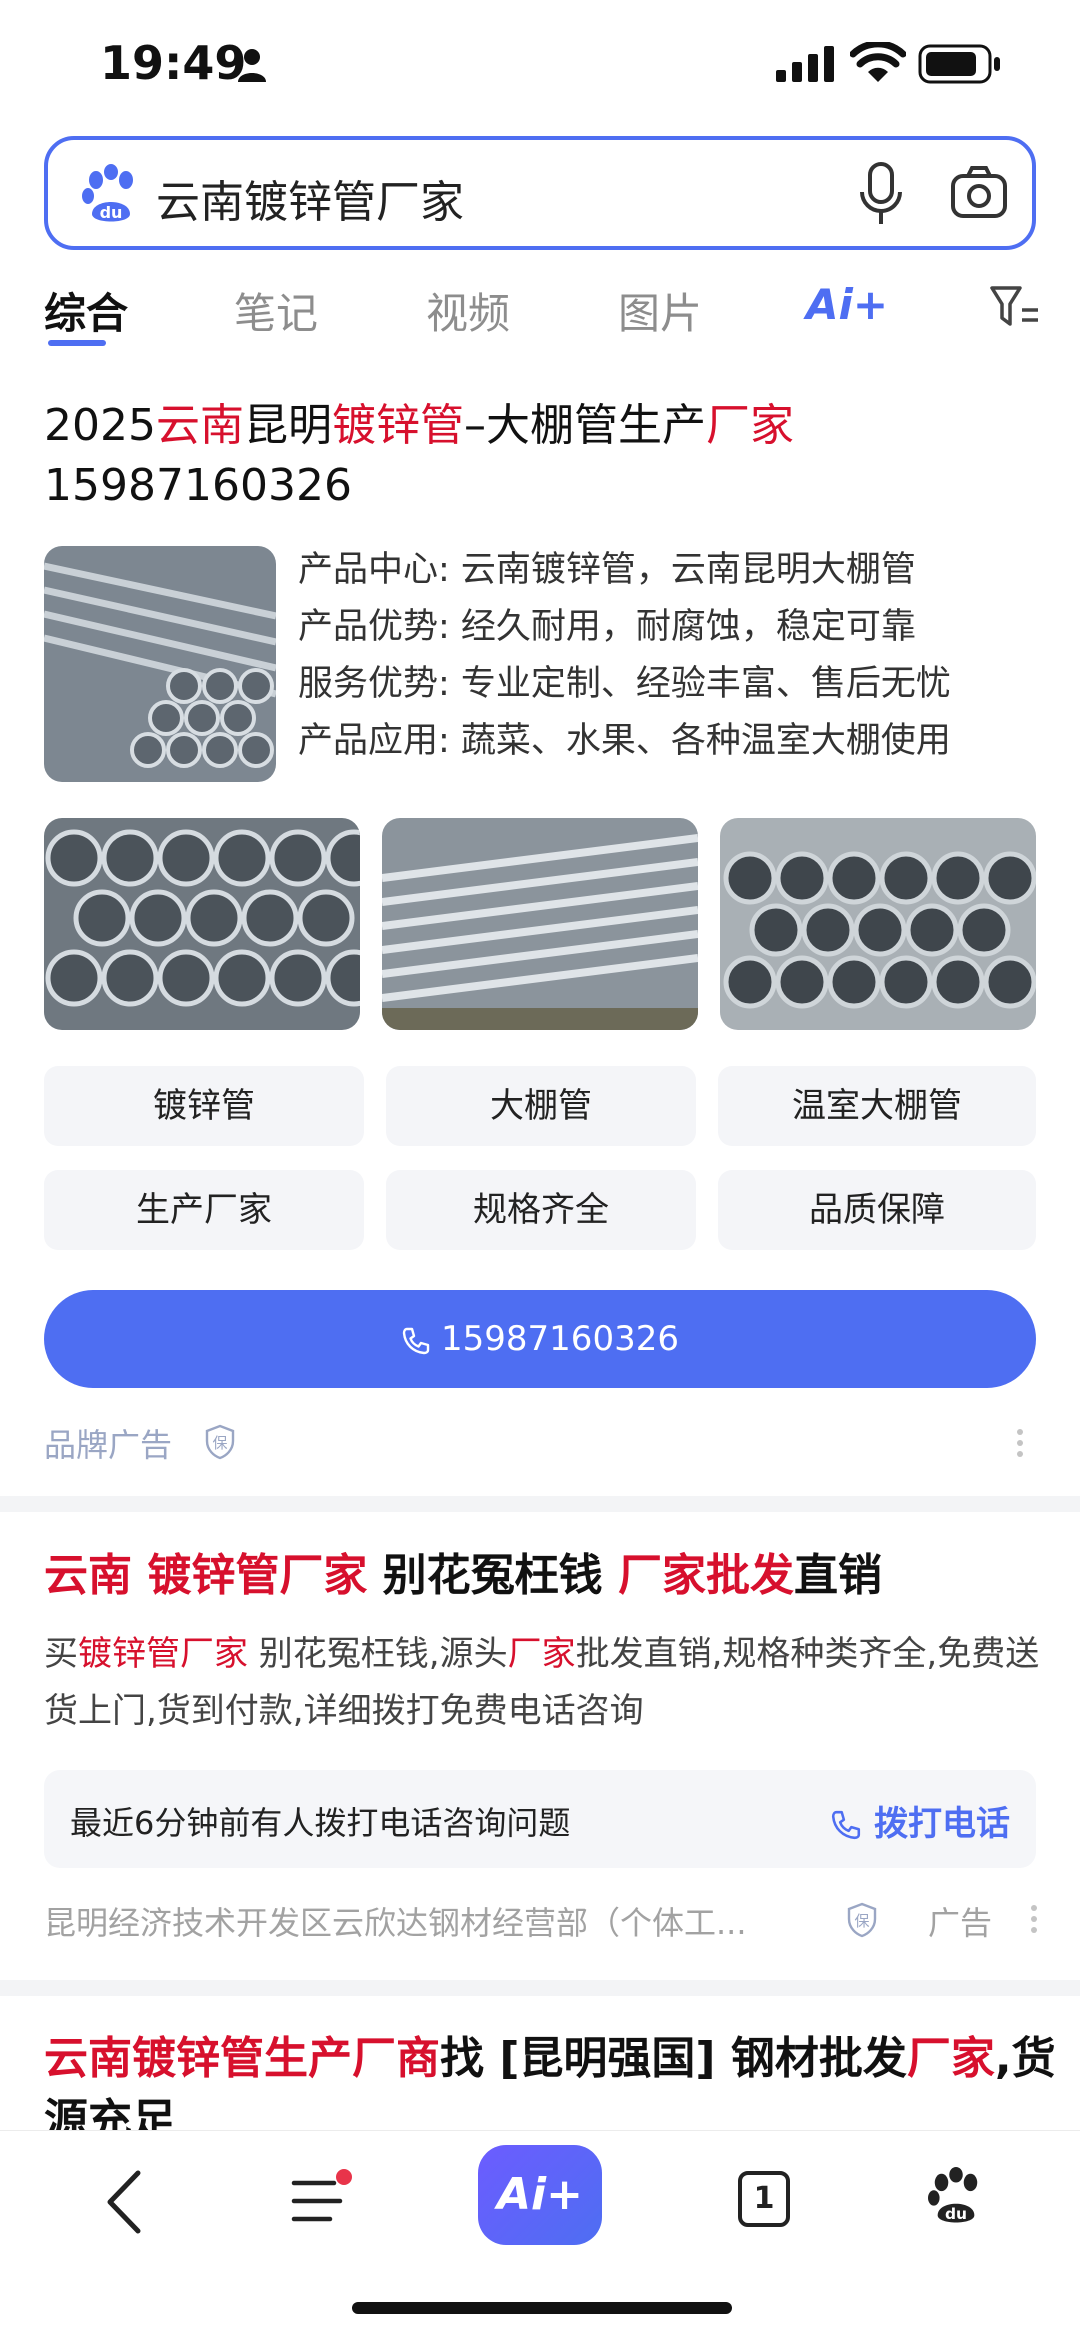 Image resolution: width=1080 pixels, height=2338 pixels. I want to click on call-button-label: 15987160326, so click(560, 1339).